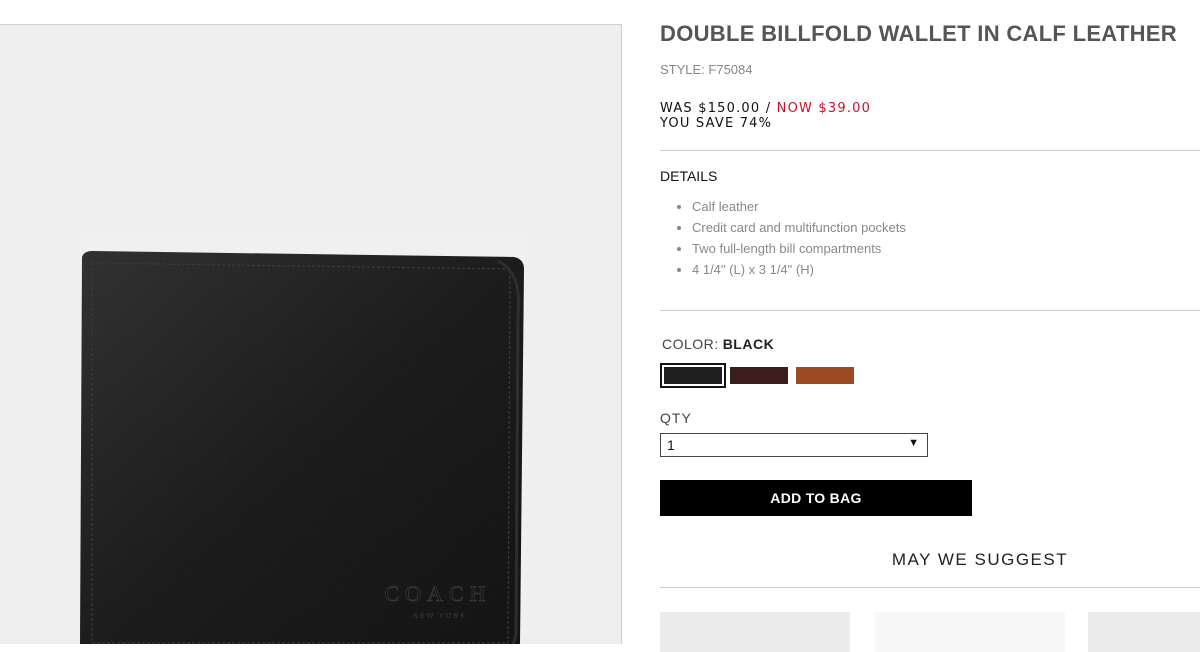 The width and height of the screenshot is (1200, 652). What do you see at coordinates (759, 375) in the screenshot?
I see `color-swatch-brown` at bounding box center [759, 375].